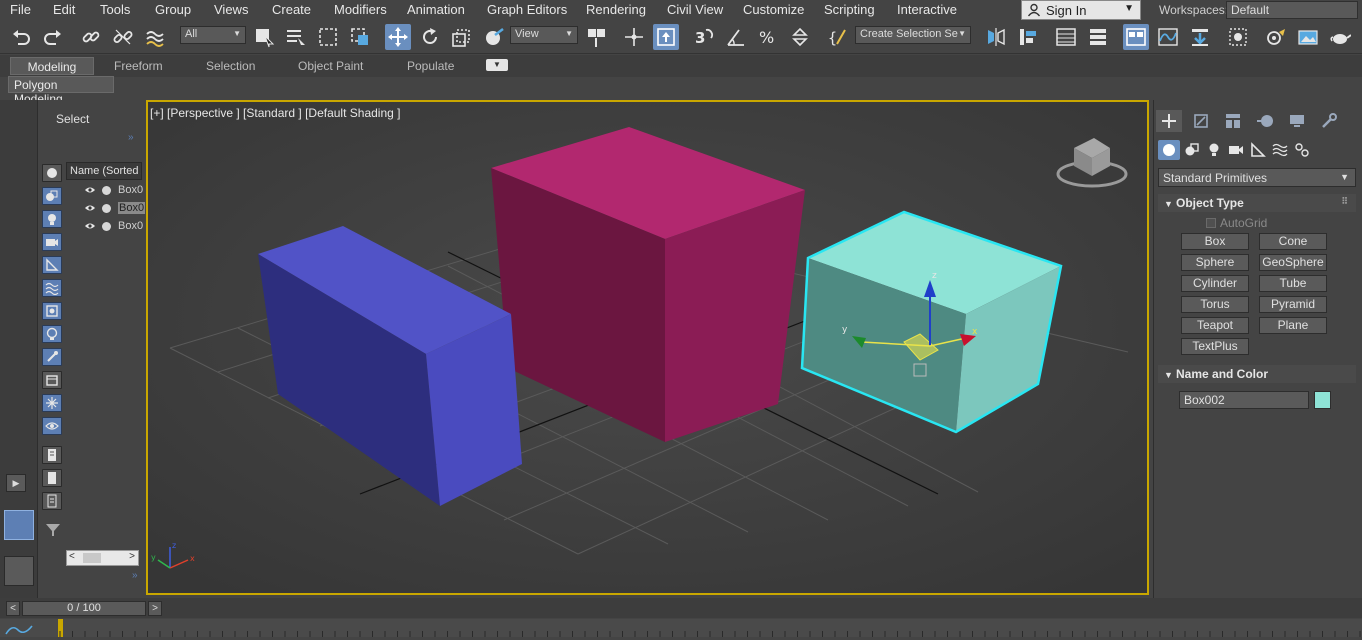 The height and width of the screenshot is (640, 1362). Describe the element at coordinates (1168, 37) in the screenshot. I see `curve-editor-button` at that location.